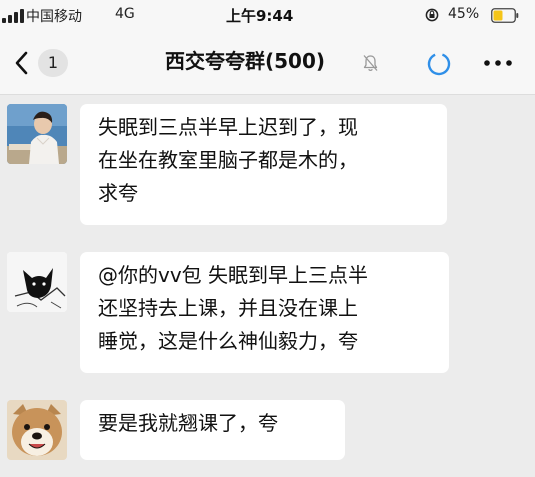 The image size is (535, 477). What do you see at coordinates (370, 63) in the screenshot?
I see `bell-slash-icon` at bounding box center [370, 63].